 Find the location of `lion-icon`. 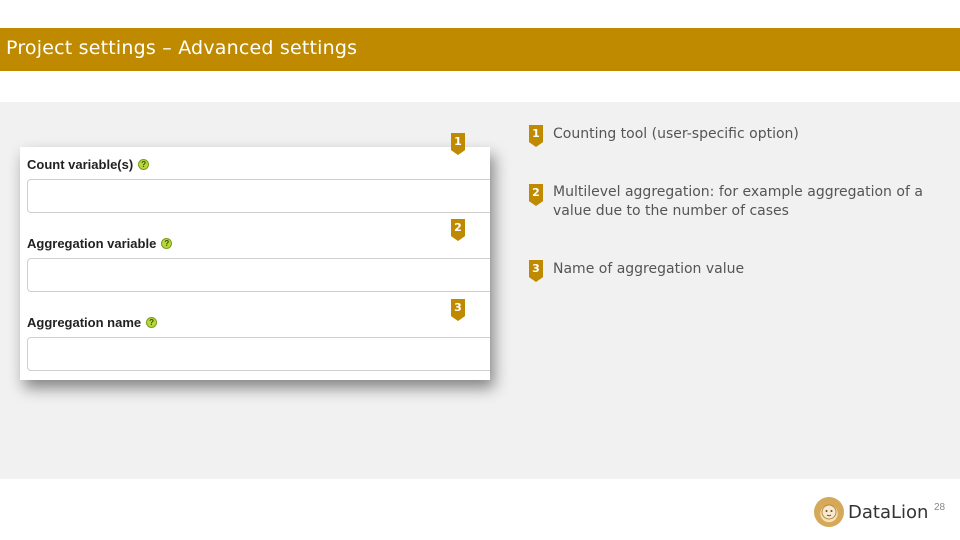

lion-icon is located at coordinates (829, 512).